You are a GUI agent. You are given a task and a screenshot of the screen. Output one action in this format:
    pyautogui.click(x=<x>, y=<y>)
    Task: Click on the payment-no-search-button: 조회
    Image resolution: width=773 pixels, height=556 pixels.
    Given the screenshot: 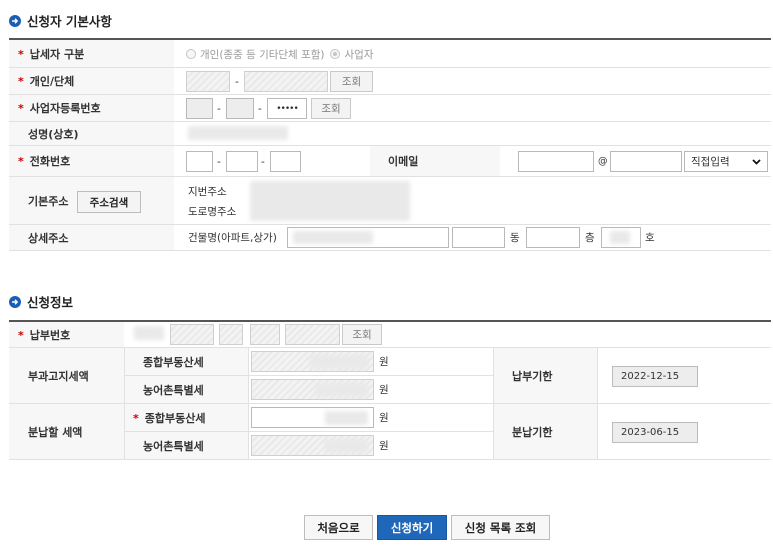 What is the action you would take?
    pyautogui.click(x=362, y=334)
    